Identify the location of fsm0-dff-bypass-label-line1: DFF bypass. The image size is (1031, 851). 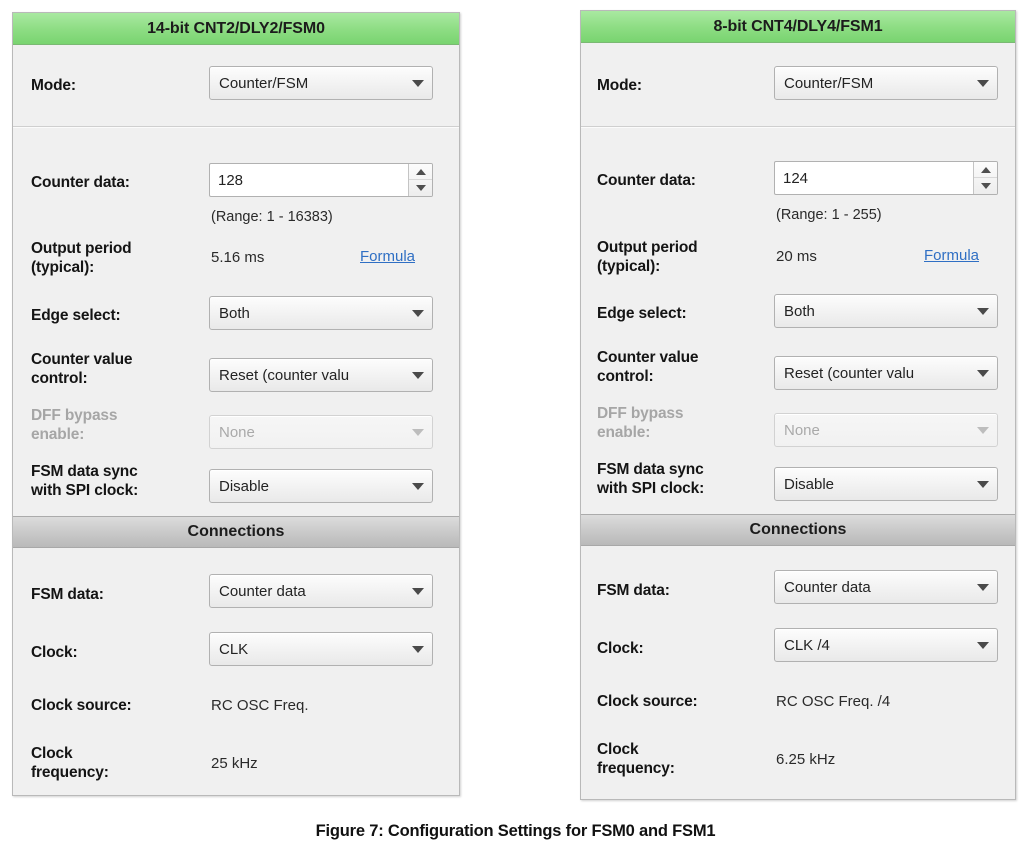
(74, 415).